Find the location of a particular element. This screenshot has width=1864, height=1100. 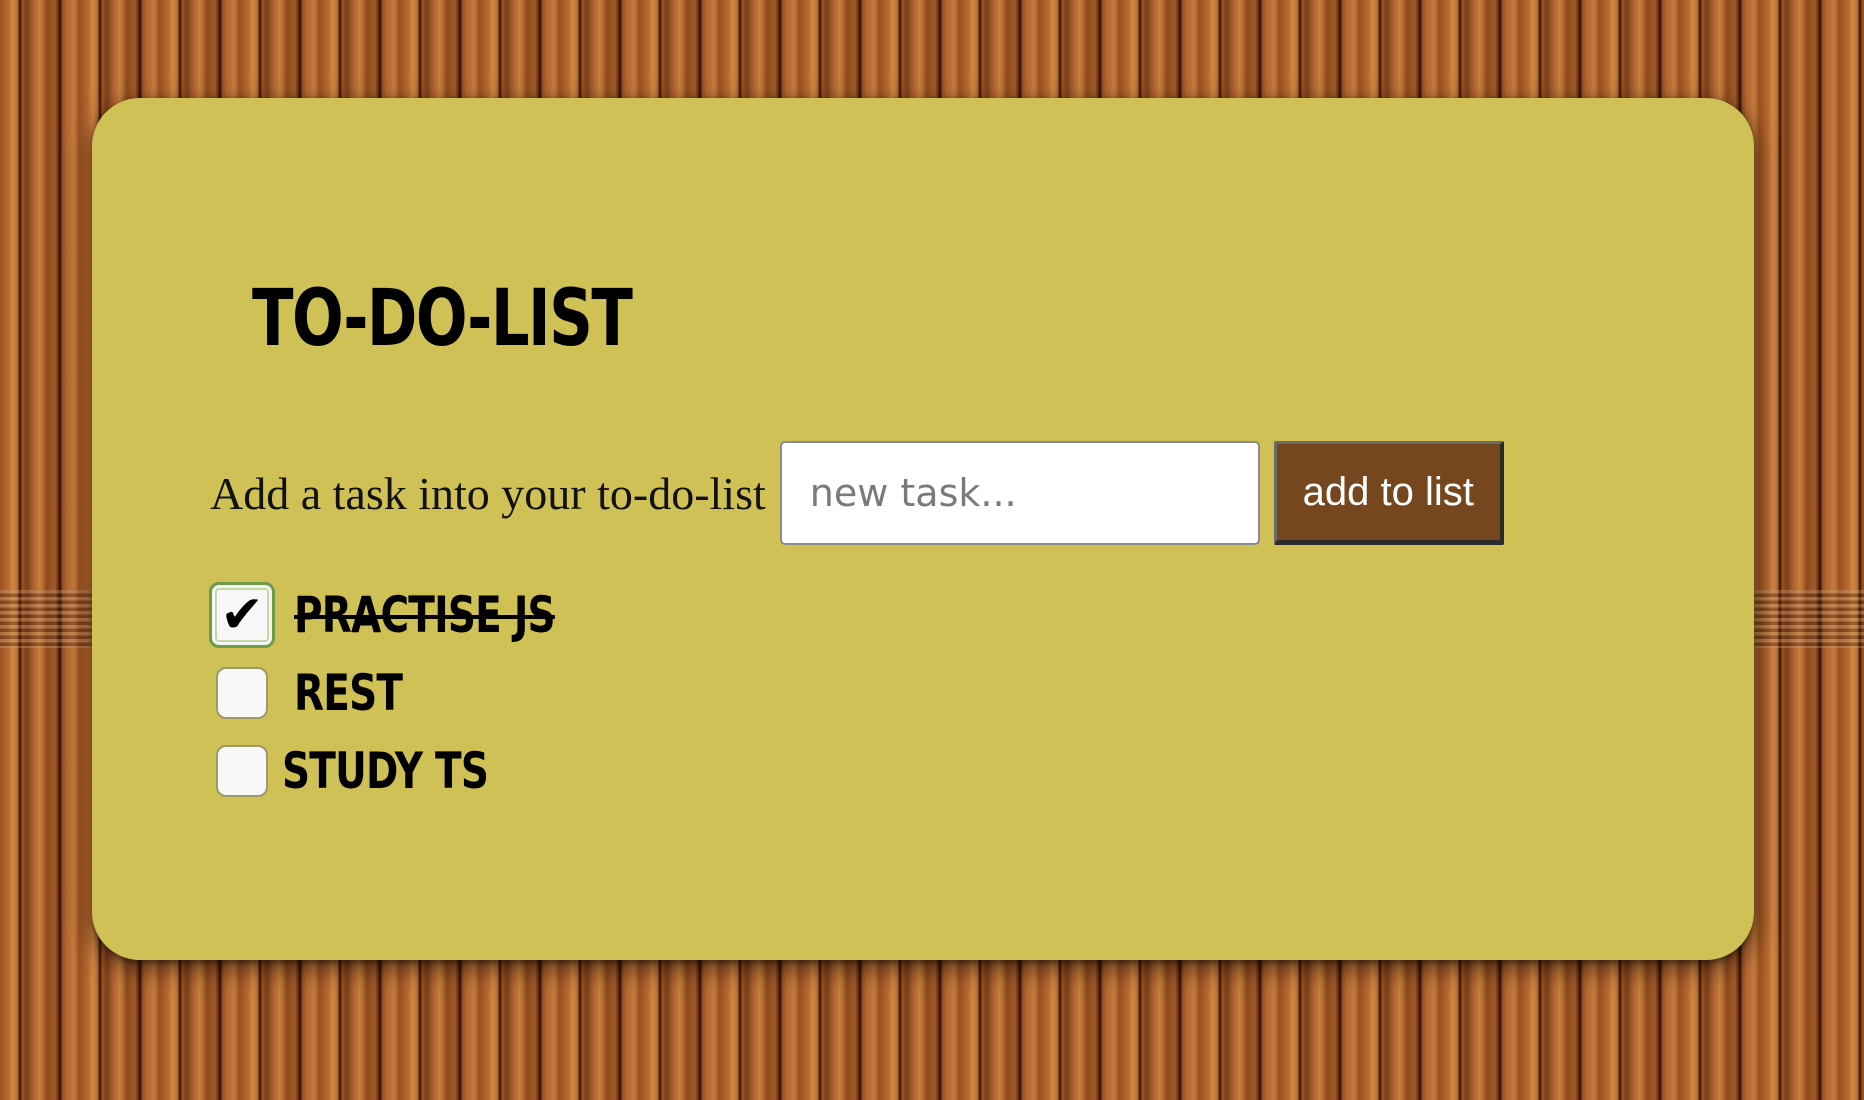

task-text: PRACTISE JS is located at coordinates (425, 615).